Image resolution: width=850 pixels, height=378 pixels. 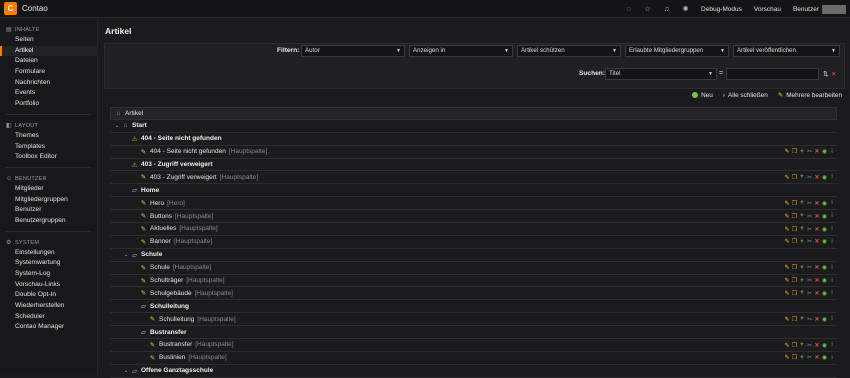 I want to click on user-menu-link: Benutzer, so click(x=806, y=9).